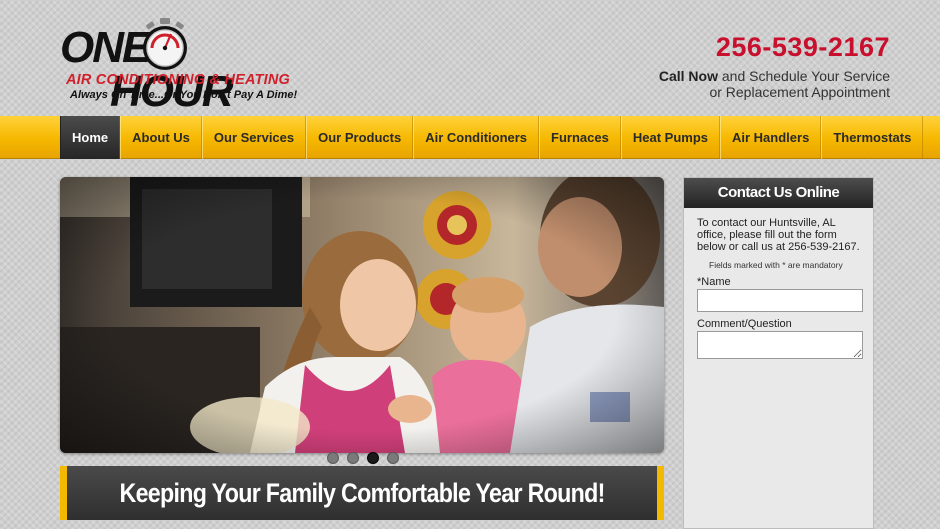 This screenshot has width=940, height=529. Describe the element at coordinates (161, 137) in the screenshot. I see `nav-item-about-us: About Us` at that location.